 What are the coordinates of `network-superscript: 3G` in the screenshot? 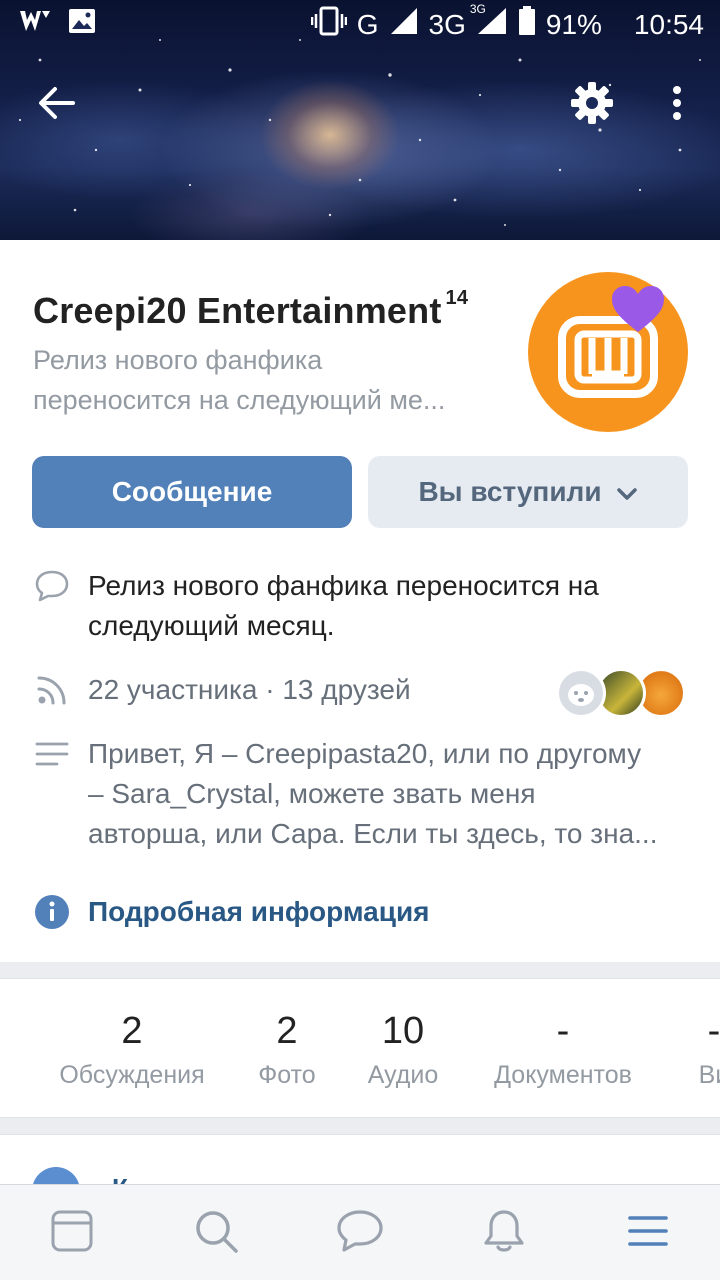 It's located at (477, 9).